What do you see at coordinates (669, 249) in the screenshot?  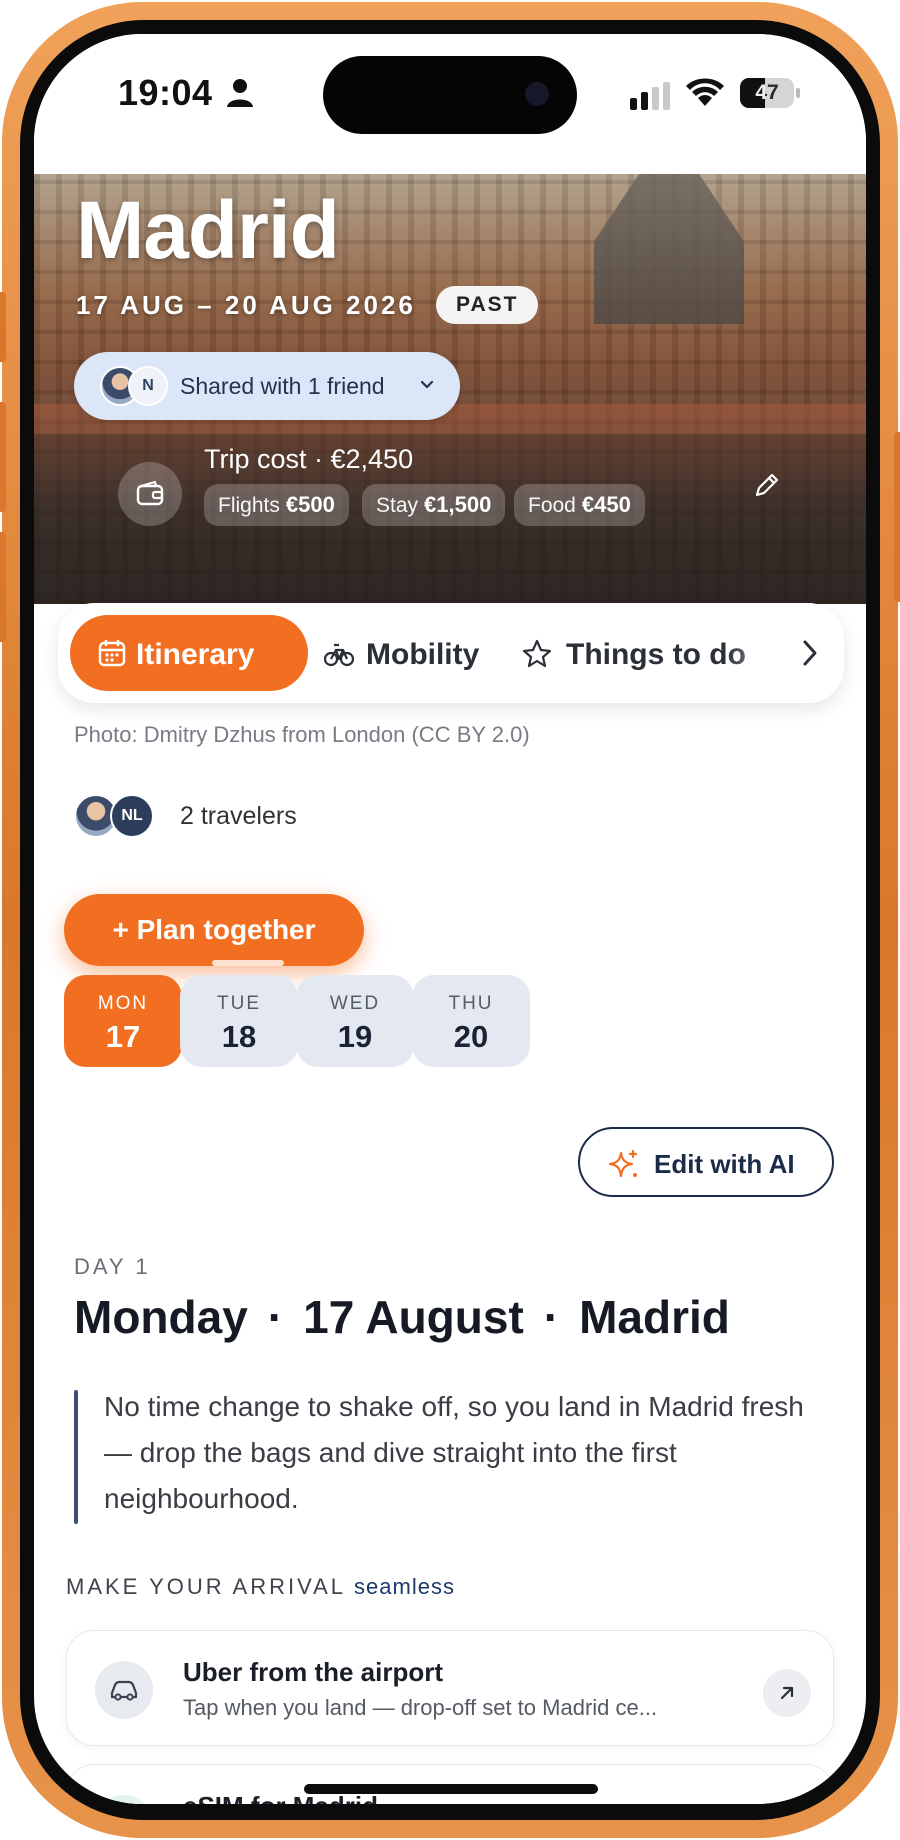 I see `hero-photo-tower` at bounding box center [669, 249].